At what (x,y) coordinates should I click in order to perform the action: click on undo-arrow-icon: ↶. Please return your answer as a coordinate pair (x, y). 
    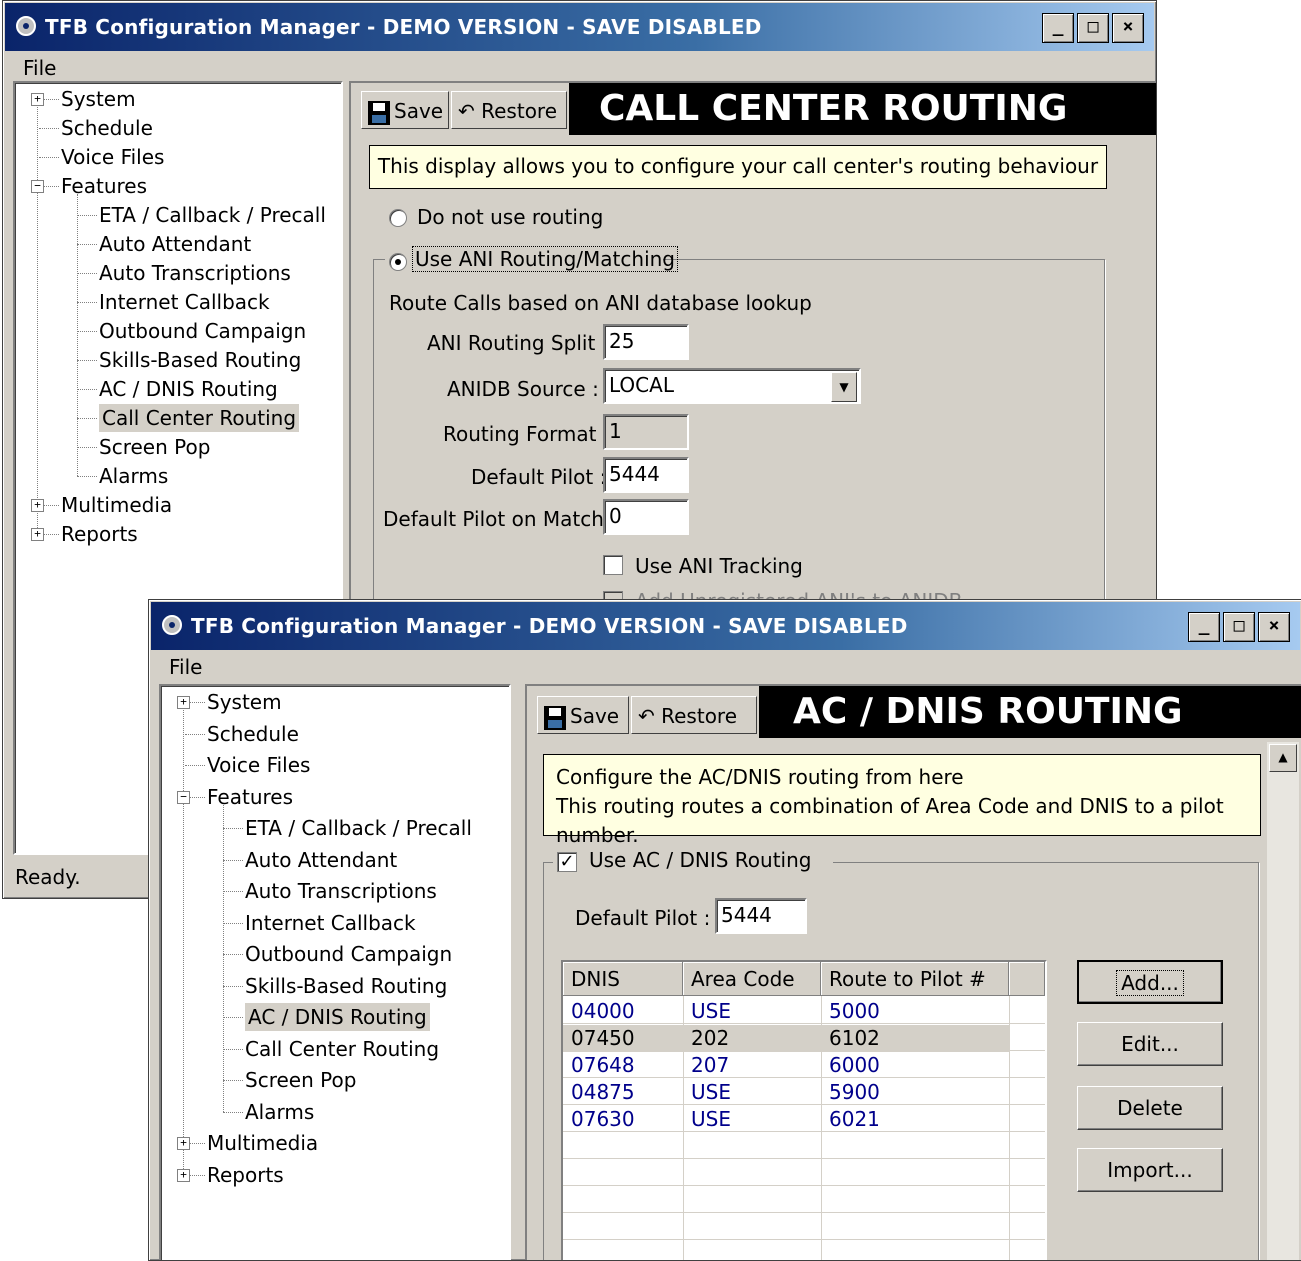
    Looking at the image, I should click on (646, 716).